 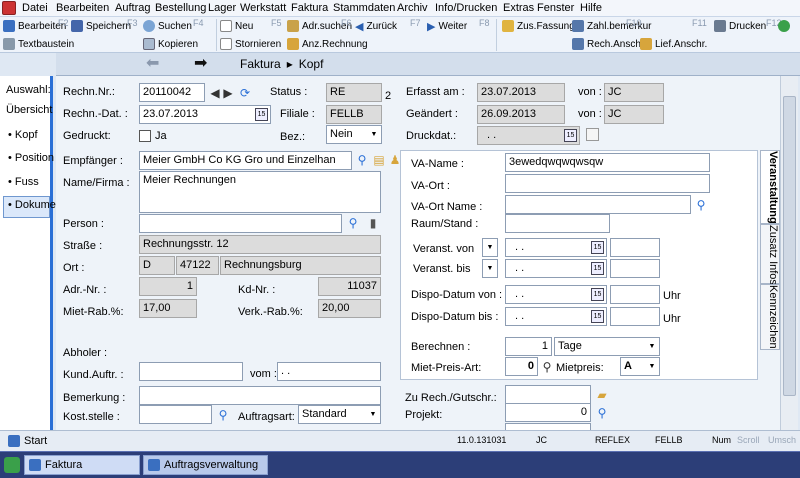 I want to click on va-ort-name-field, so click(x=598, y=204).